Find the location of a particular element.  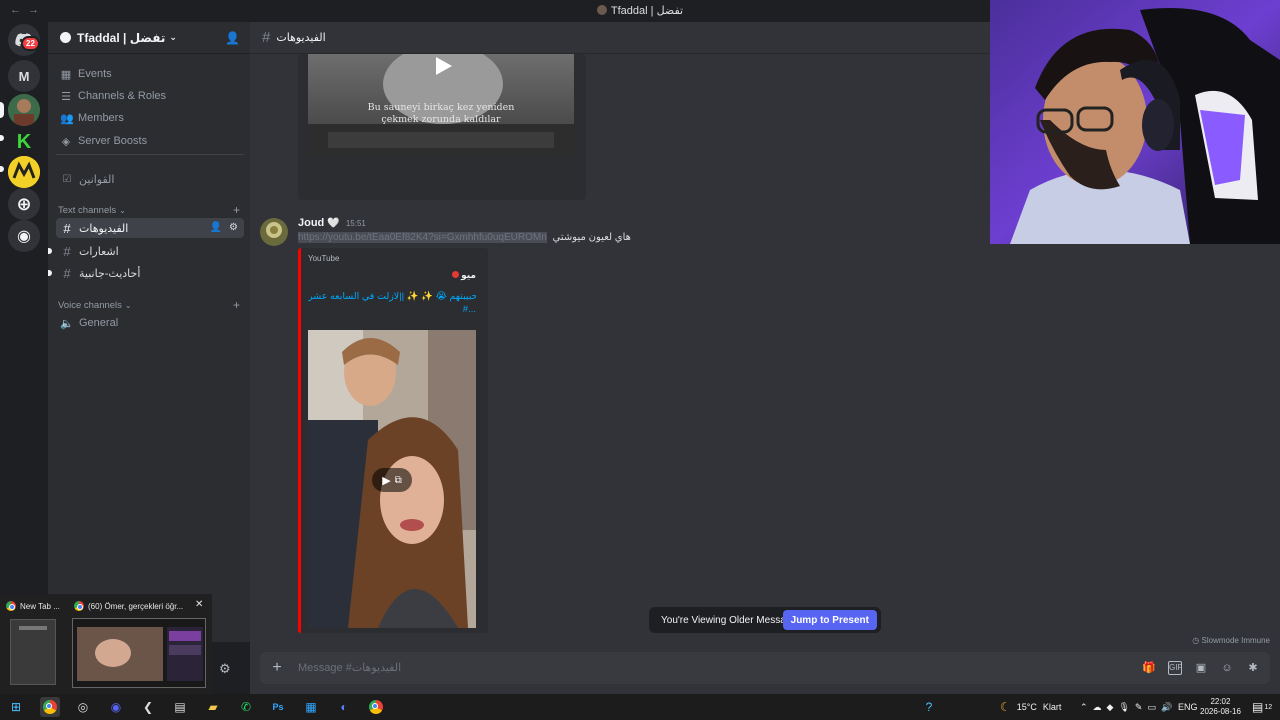

boost-icon: ◈ is located at coordinates (66, 141).